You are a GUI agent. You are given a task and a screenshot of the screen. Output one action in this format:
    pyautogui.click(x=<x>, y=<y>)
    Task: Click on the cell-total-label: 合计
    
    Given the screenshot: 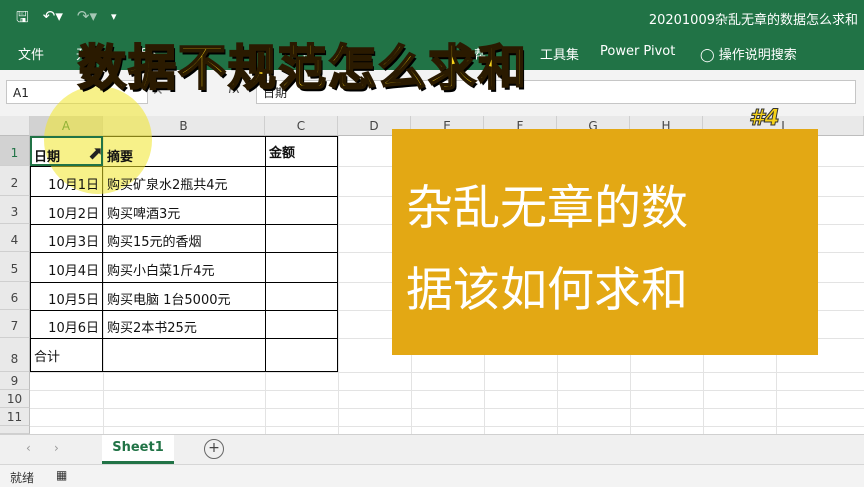 What is the action you would take?
    pyautogui.click(x=45, y=355)
    